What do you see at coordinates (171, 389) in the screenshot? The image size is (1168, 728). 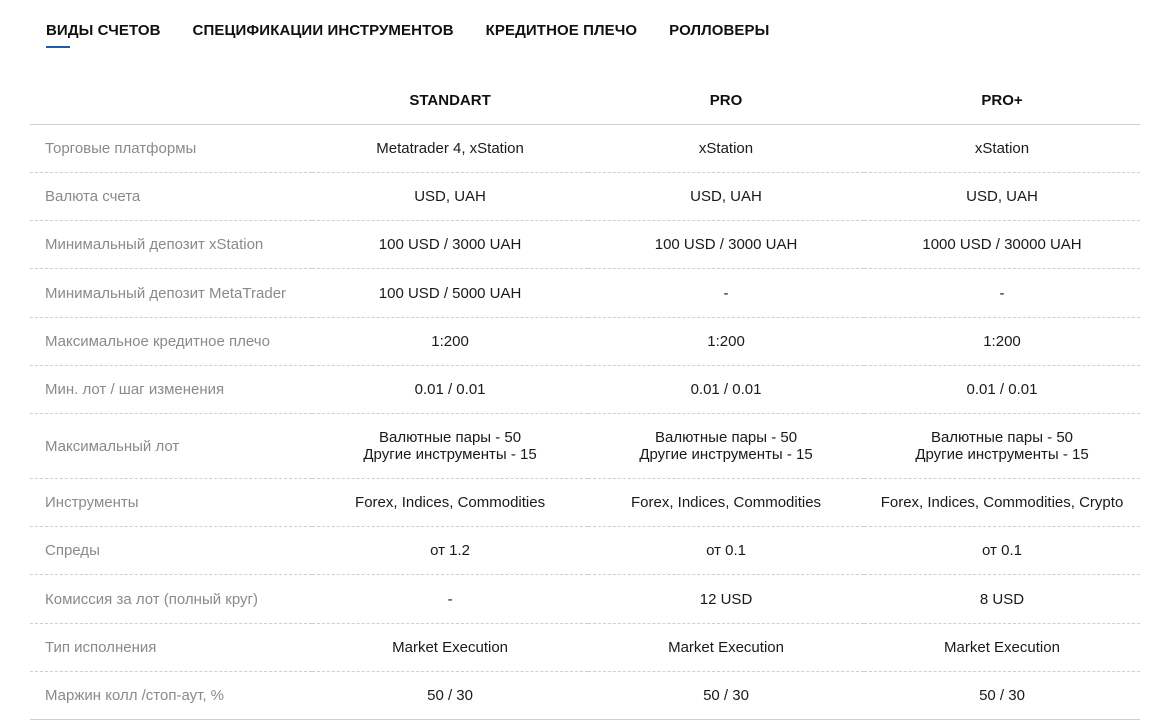 I see `row-label: Мин. лот / шаг изменения` at bounding box center [171, 389].